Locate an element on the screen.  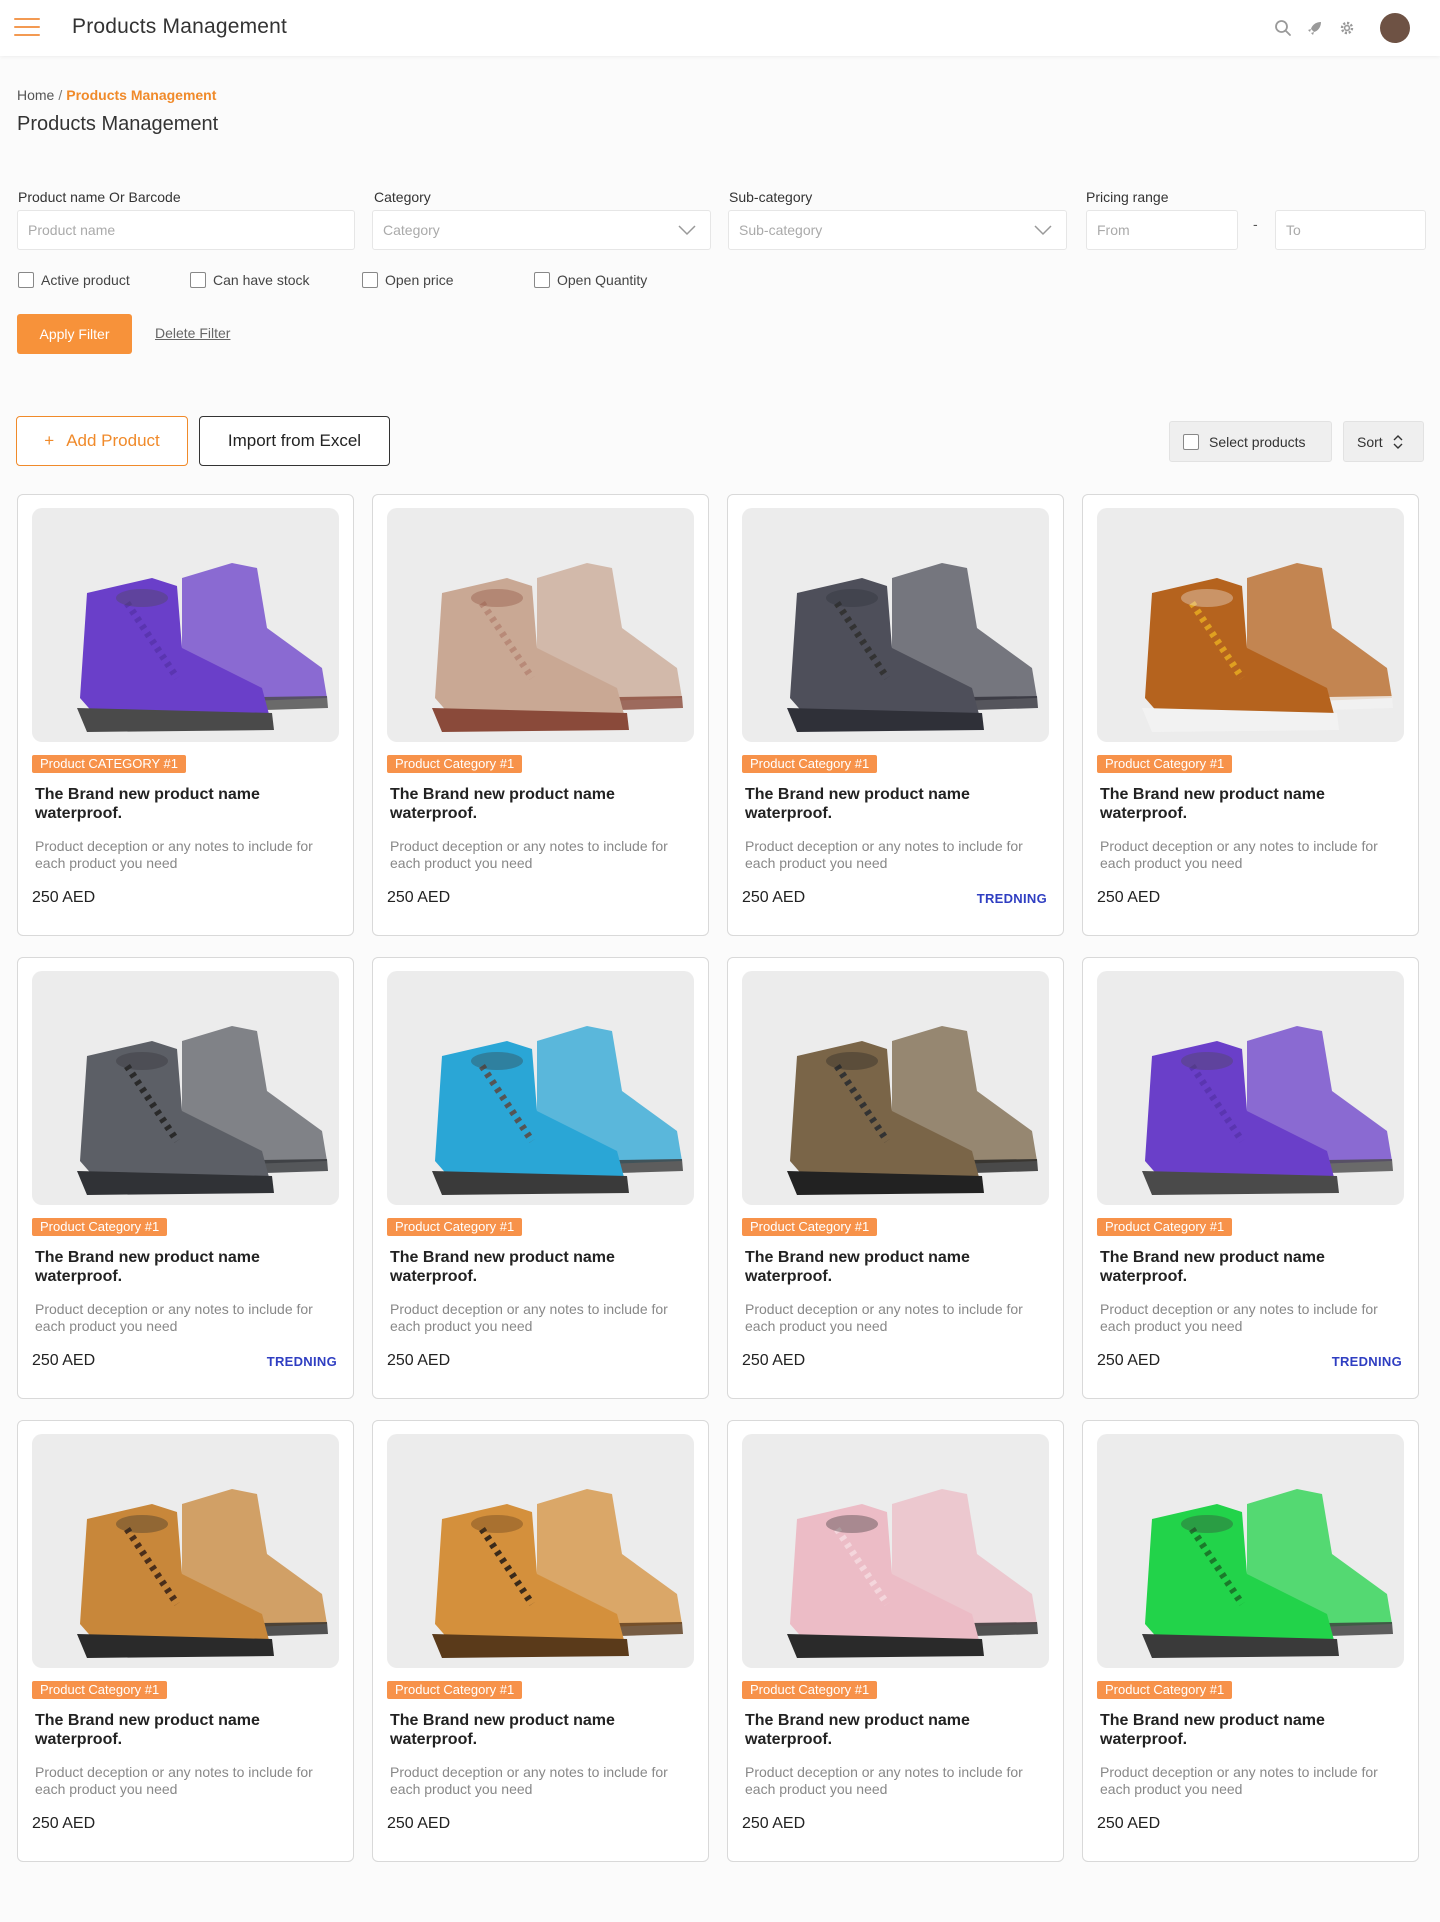
trending-label: TREDNING is located at coordinates (1366, 1361).